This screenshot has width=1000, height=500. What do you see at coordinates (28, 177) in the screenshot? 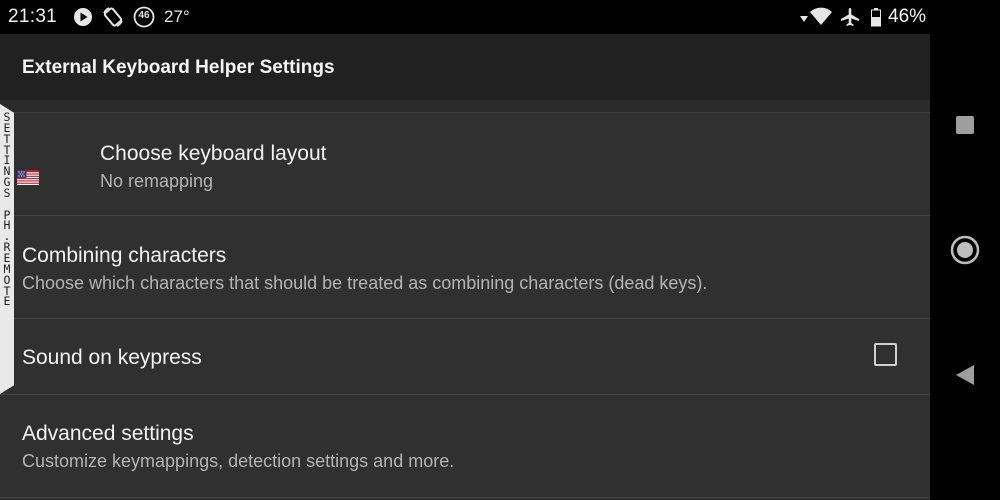
I see `us-flag-icon` at bounding box center [28, 177].